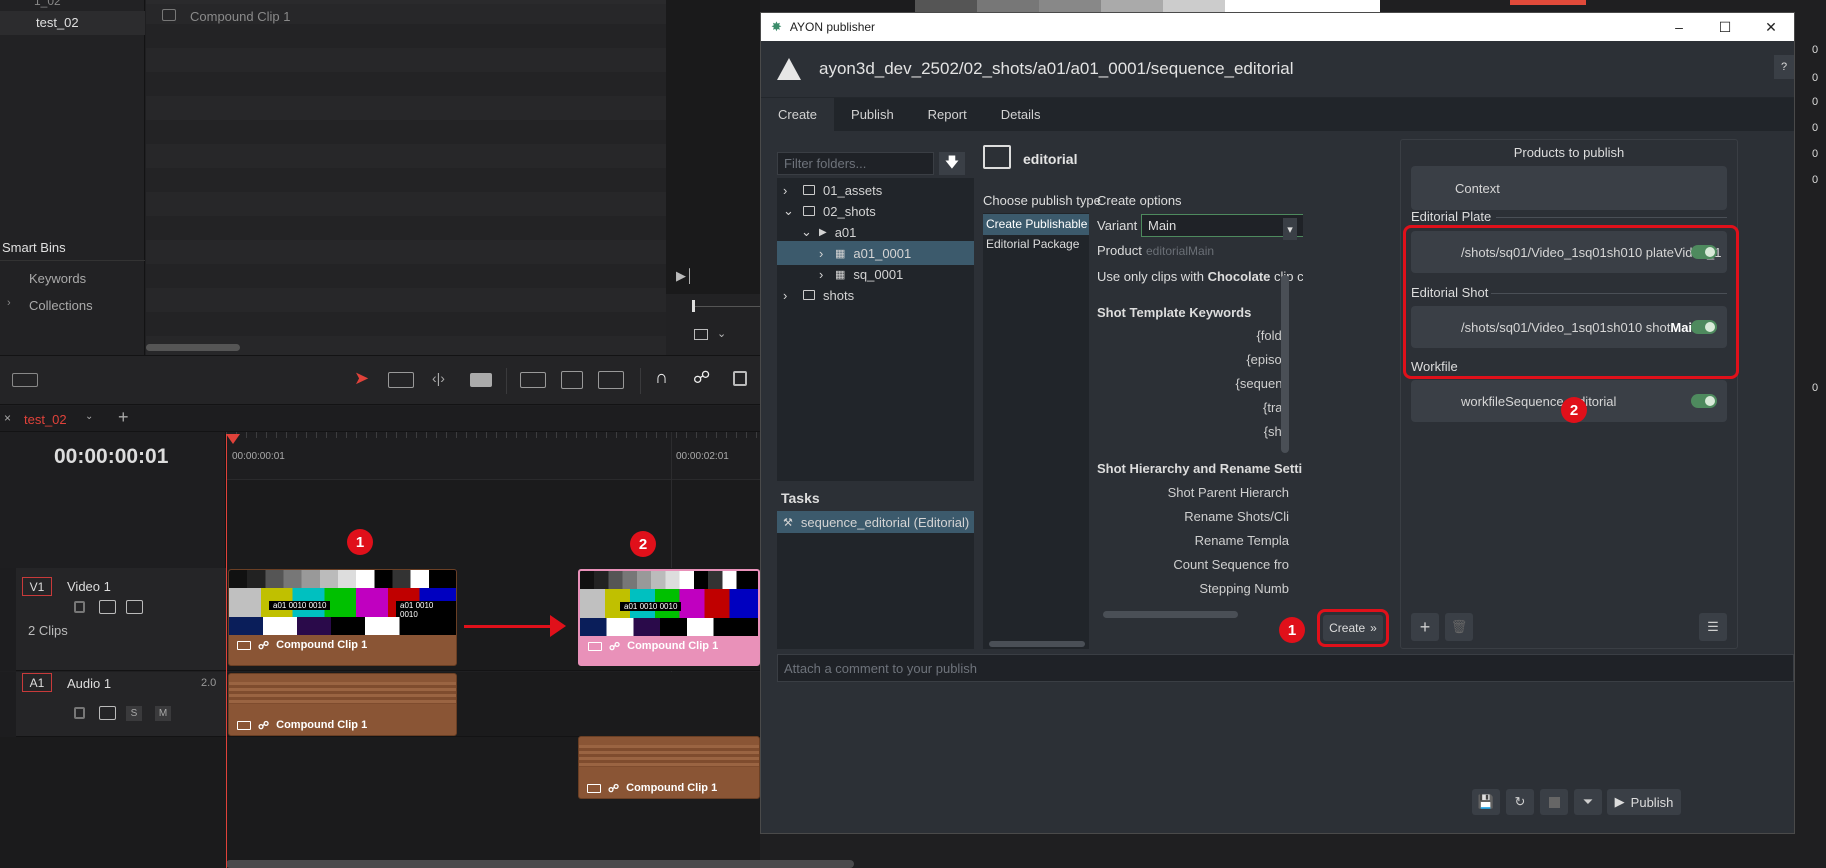 This screenshot has height=868, width=1826. Describe the element at coordinates (1784, 67) in the screenshot. I see `help-button: ?` at that location.